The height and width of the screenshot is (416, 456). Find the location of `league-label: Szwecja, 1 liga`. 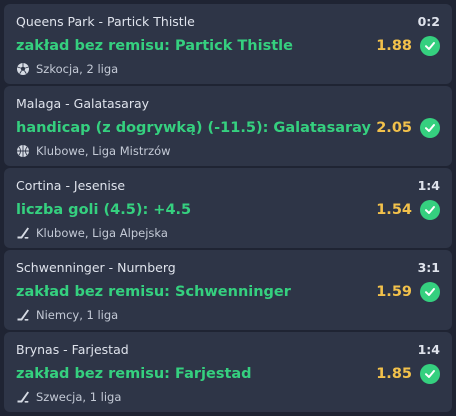

league-label: Szwecja, 1 liga is located at coordinates (79, 397).